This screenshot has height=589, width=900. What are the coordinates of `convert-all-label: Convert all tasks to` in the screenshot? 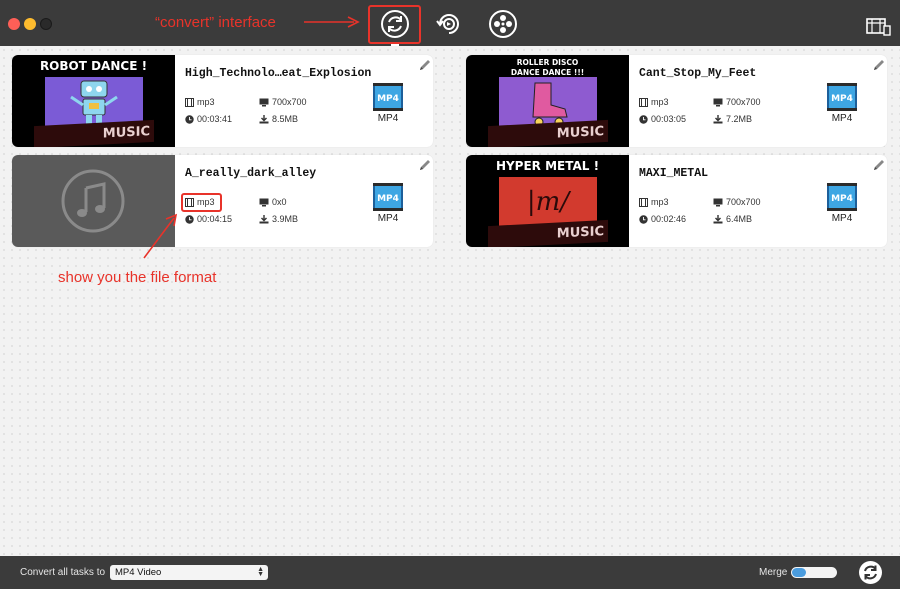 It's located at (63, 572).